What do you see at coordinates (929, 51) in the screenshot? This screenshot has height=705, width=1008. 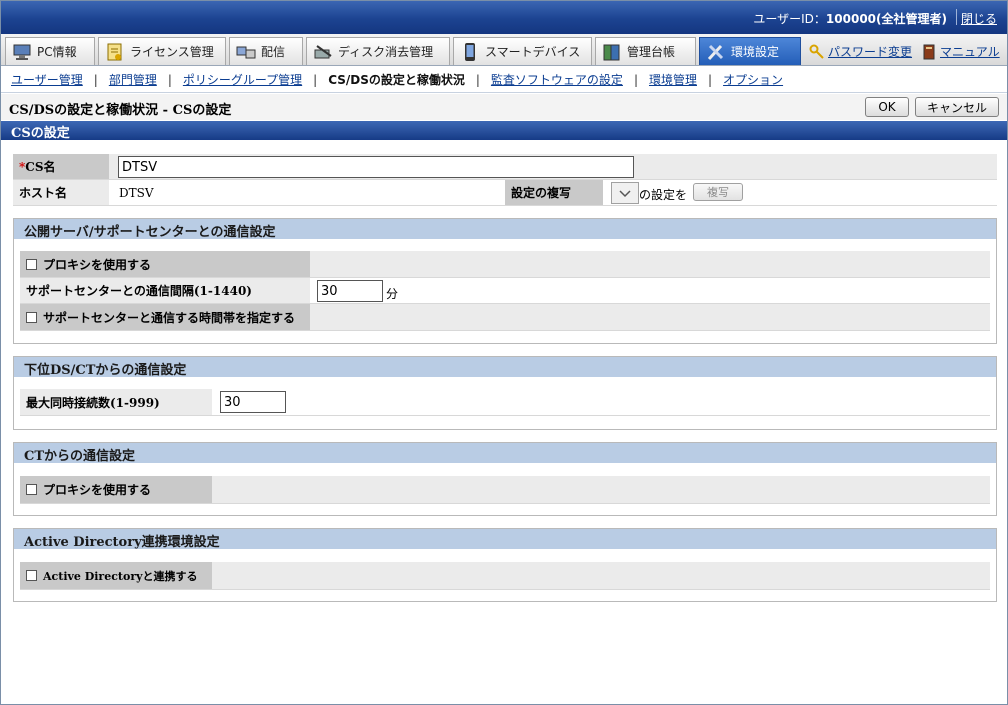 I see `book-icon` at bounding box center [929, 51].